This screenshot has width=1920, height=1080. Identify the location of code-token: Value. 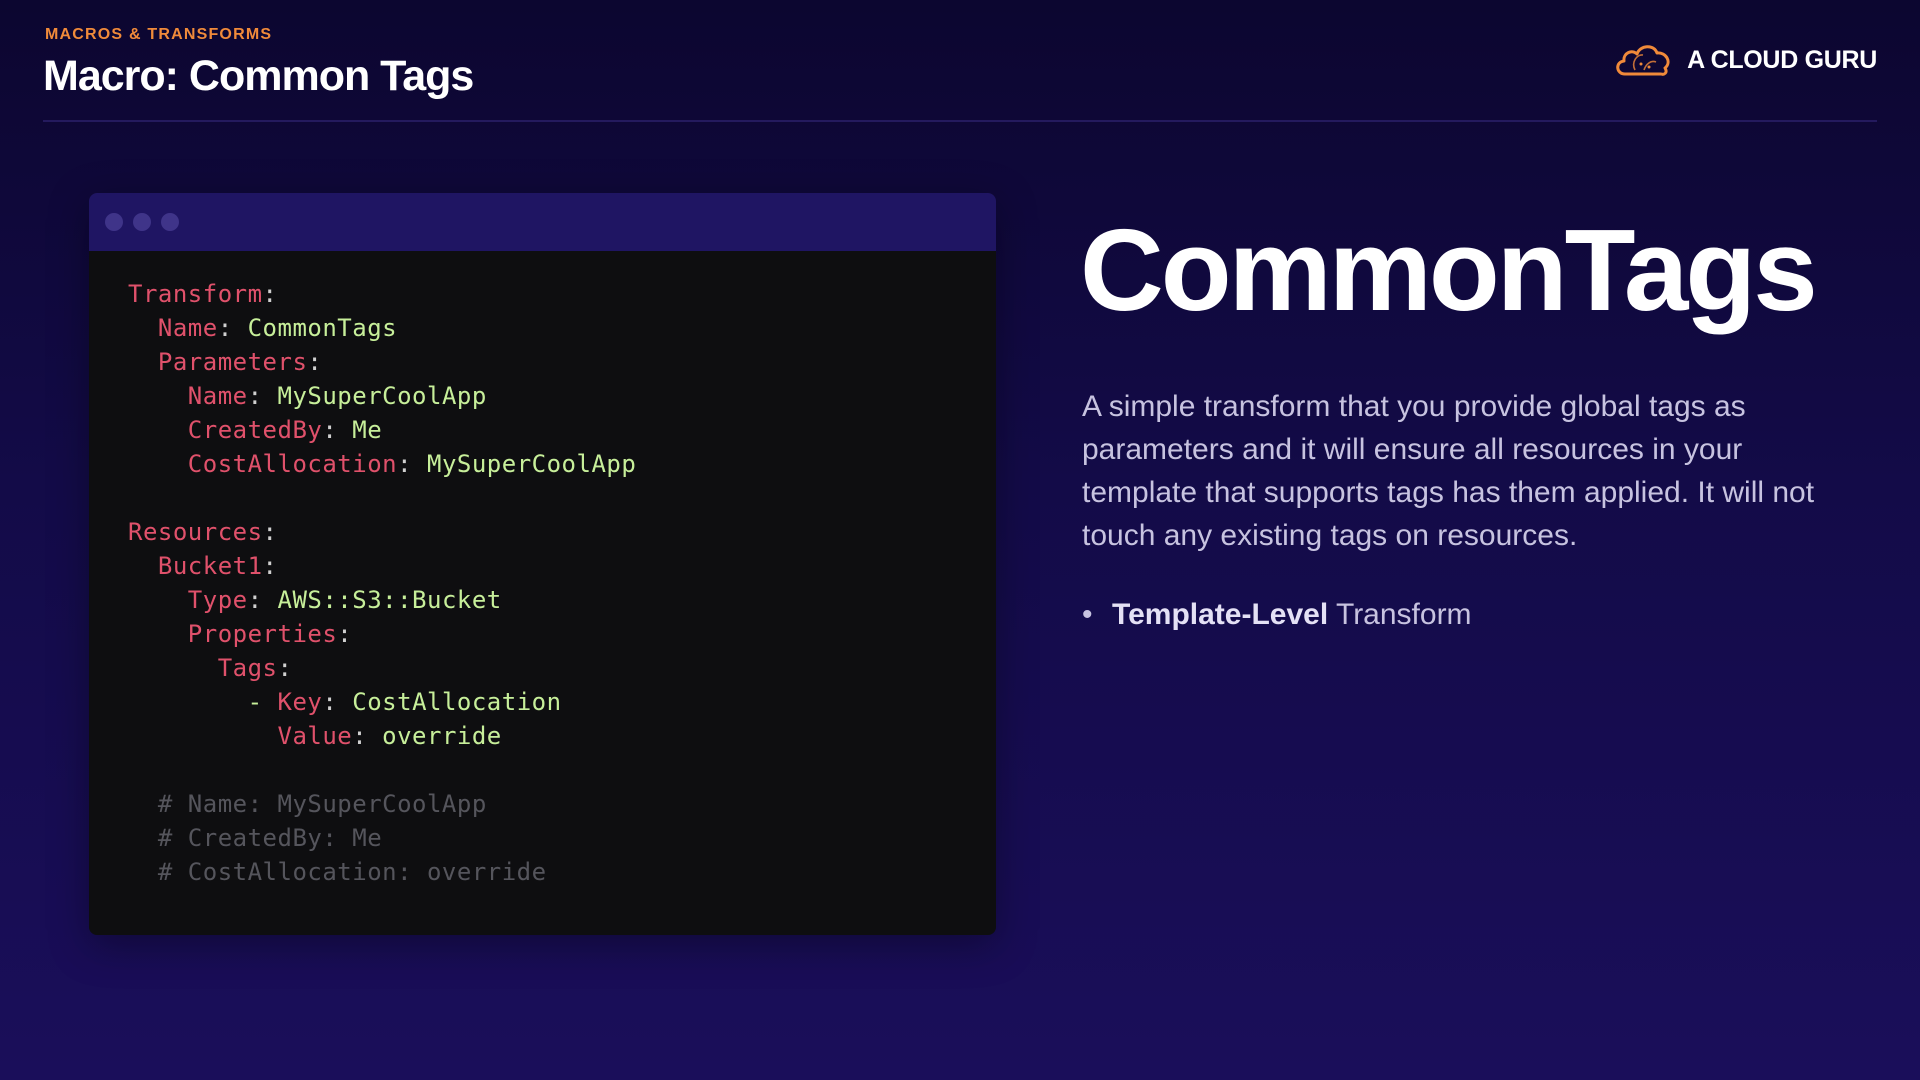
(240, 736).